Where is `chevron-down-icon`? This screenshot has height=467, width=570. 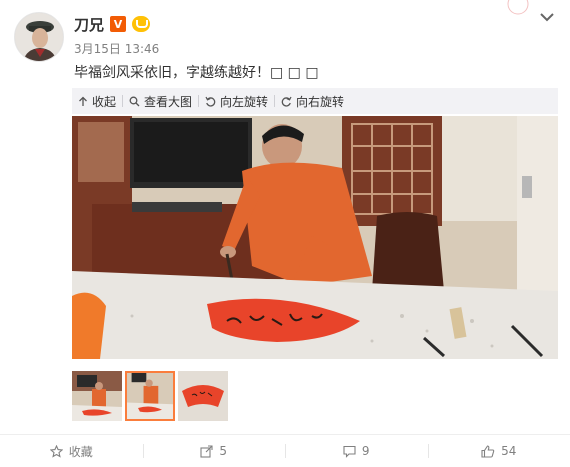 chevron-down-icon is located at coordinates (547, 17).